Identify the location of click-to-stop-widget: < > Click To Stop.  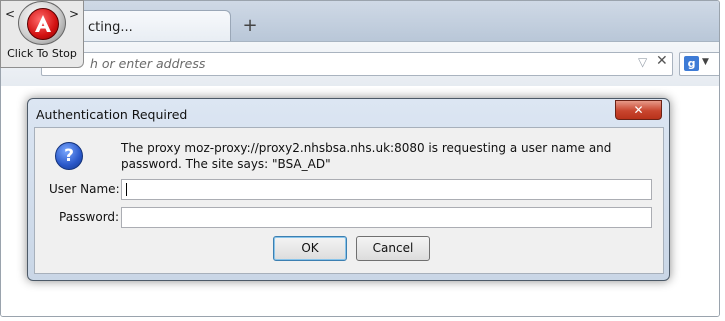
(42, 34).